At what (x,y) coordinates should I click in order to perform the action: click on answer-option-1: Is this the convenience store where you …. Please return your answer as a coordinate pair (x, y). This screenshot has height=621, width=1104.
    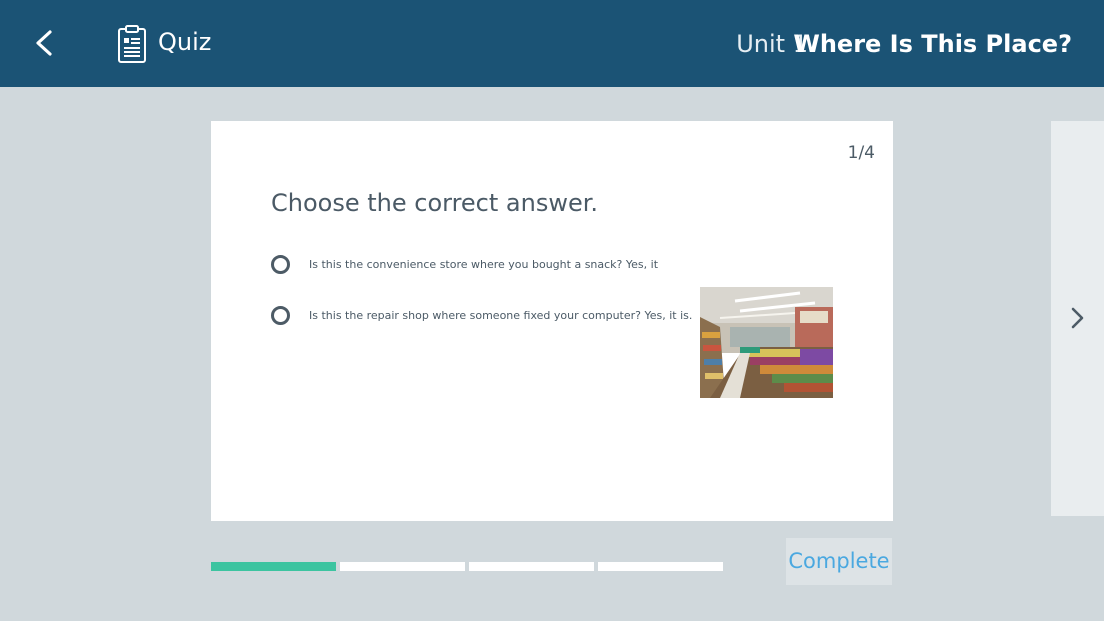
    Looking at the image, I should click on (464, 264).